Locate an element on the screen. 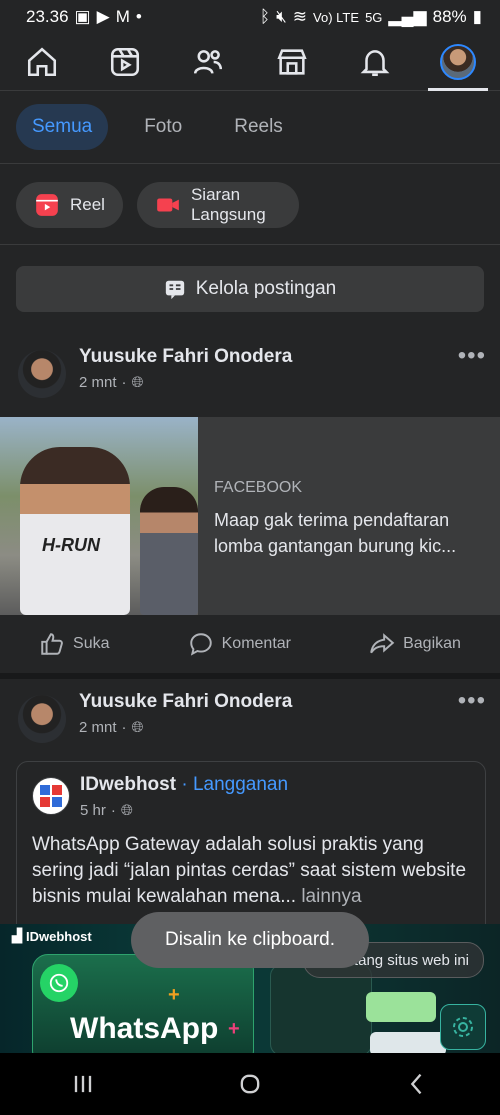 This screenshot has width=500, height=1115. friends-icon is located at coordinates (208, 62).